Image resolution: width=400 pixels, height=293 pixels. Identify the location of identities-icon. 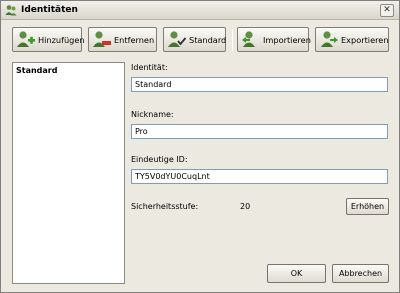
(11, 10).